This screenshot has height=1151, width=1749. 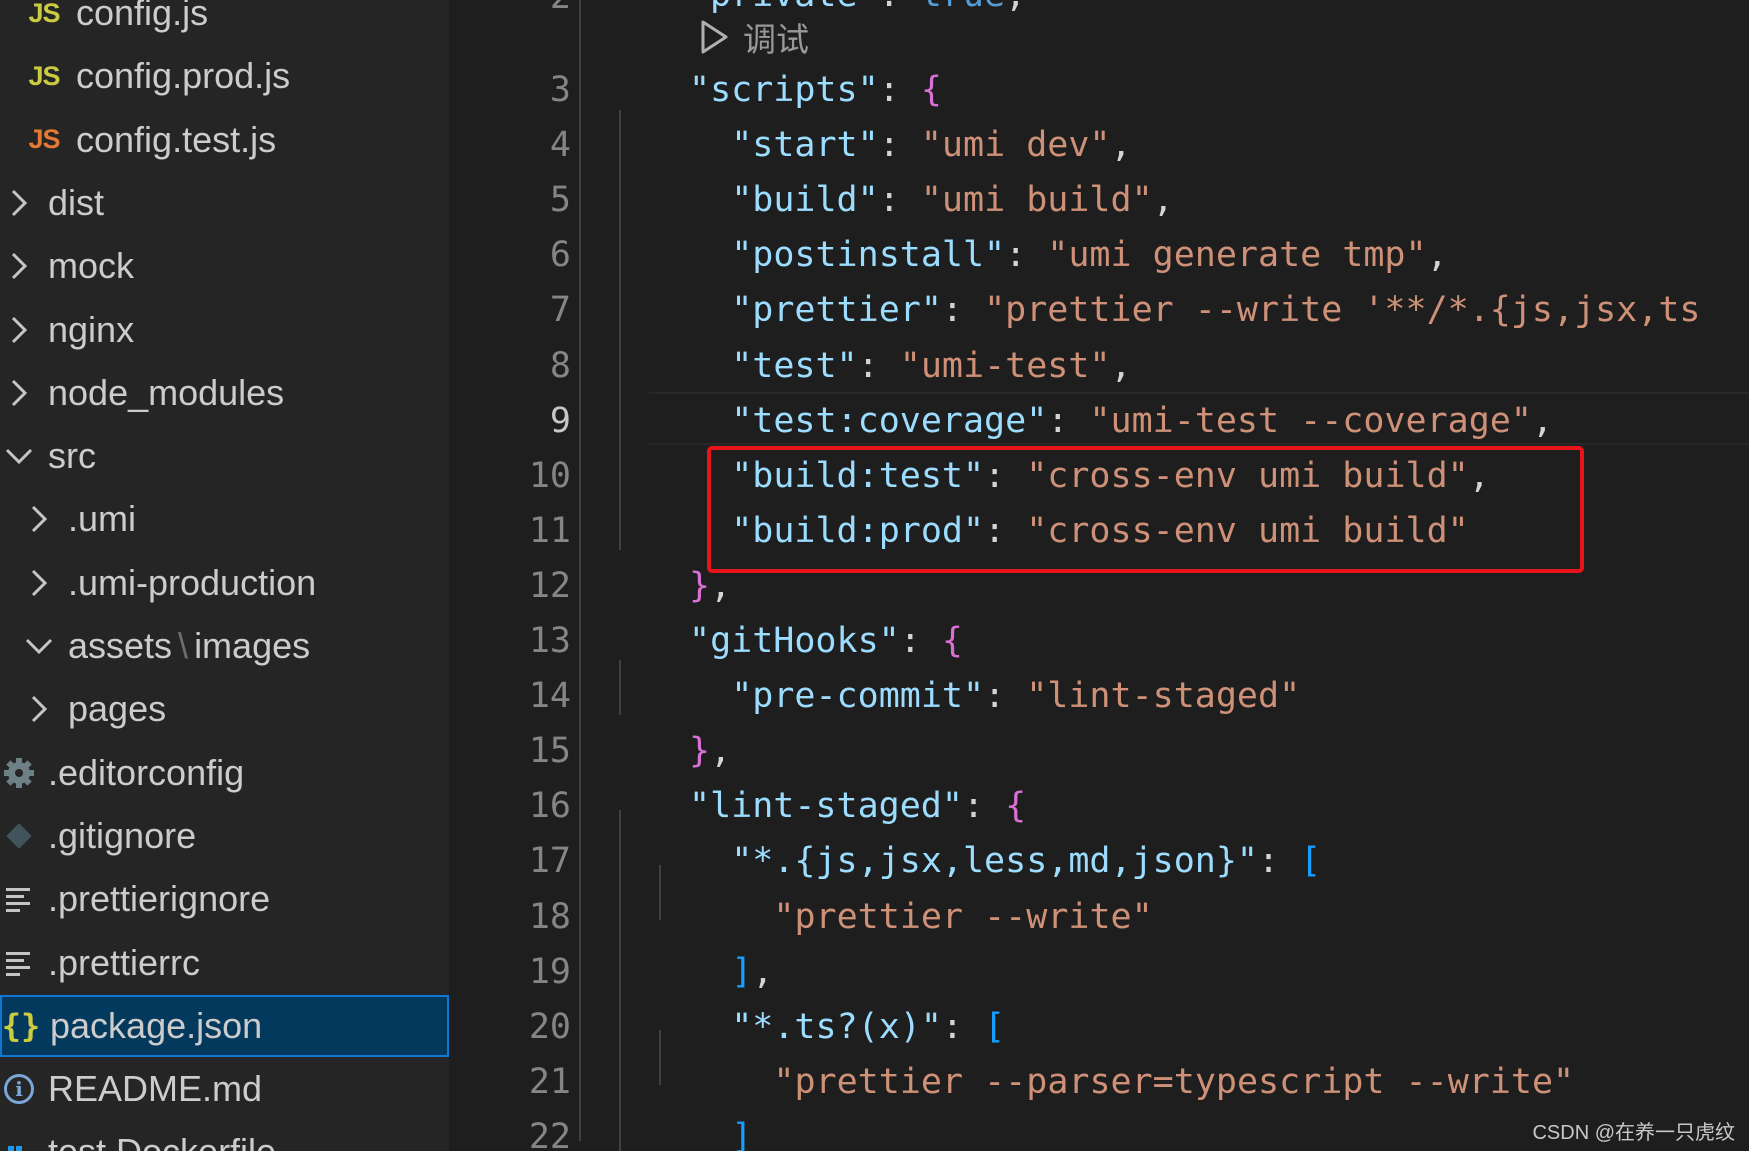 What do you see at coordinates (1015, 696) in the screenshot?
I see `code-line-14: "pre-commit": "lint-staged"` at bounding box center [1015, 696].